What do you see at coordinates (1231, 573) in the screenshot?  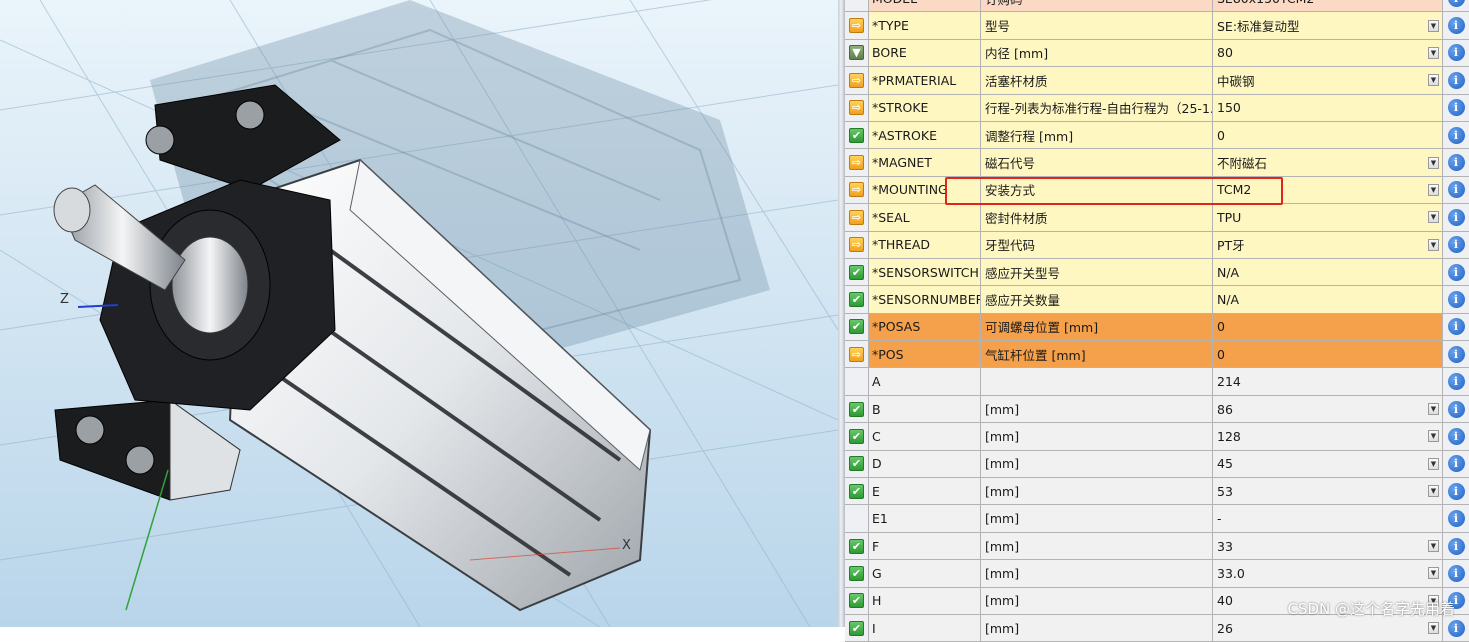 I see `property-value: 33.0` at bounding box center [1231, 573].